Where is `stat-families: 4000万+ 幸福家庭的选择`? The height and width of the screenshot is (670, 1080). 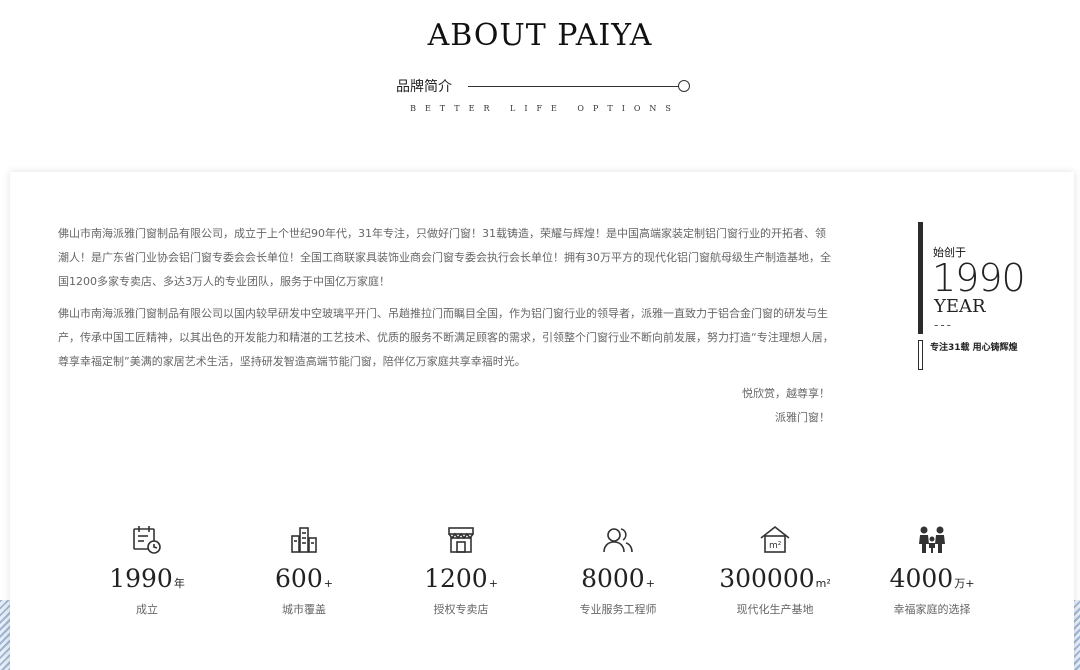
stat-families: 4000万+ 幸福家庭的选择 is located at coordinates (932, 569).